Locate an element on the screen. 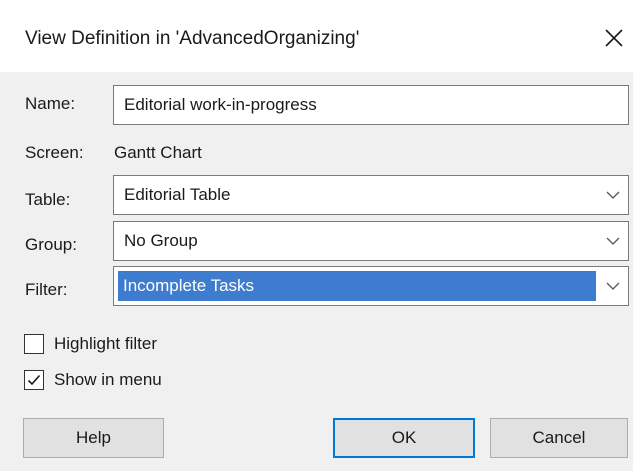 The height and width of the screenshot is (471, 633). ok-button: OK is located at coordinates (404, 438).